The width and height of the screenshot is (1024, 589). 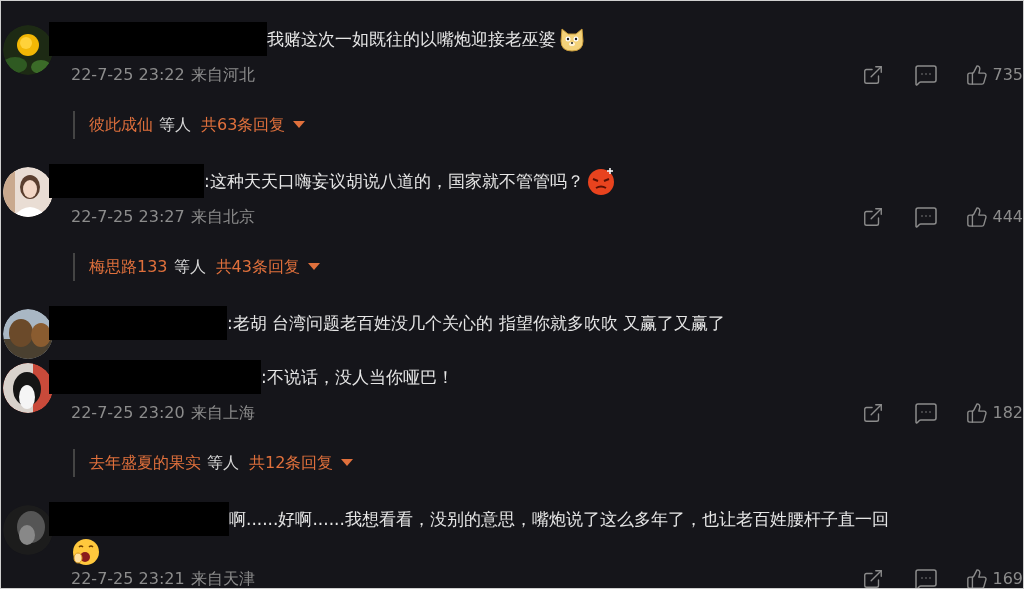 I want to click on reply-names: 梅思路133, so click(x=128, y=267).